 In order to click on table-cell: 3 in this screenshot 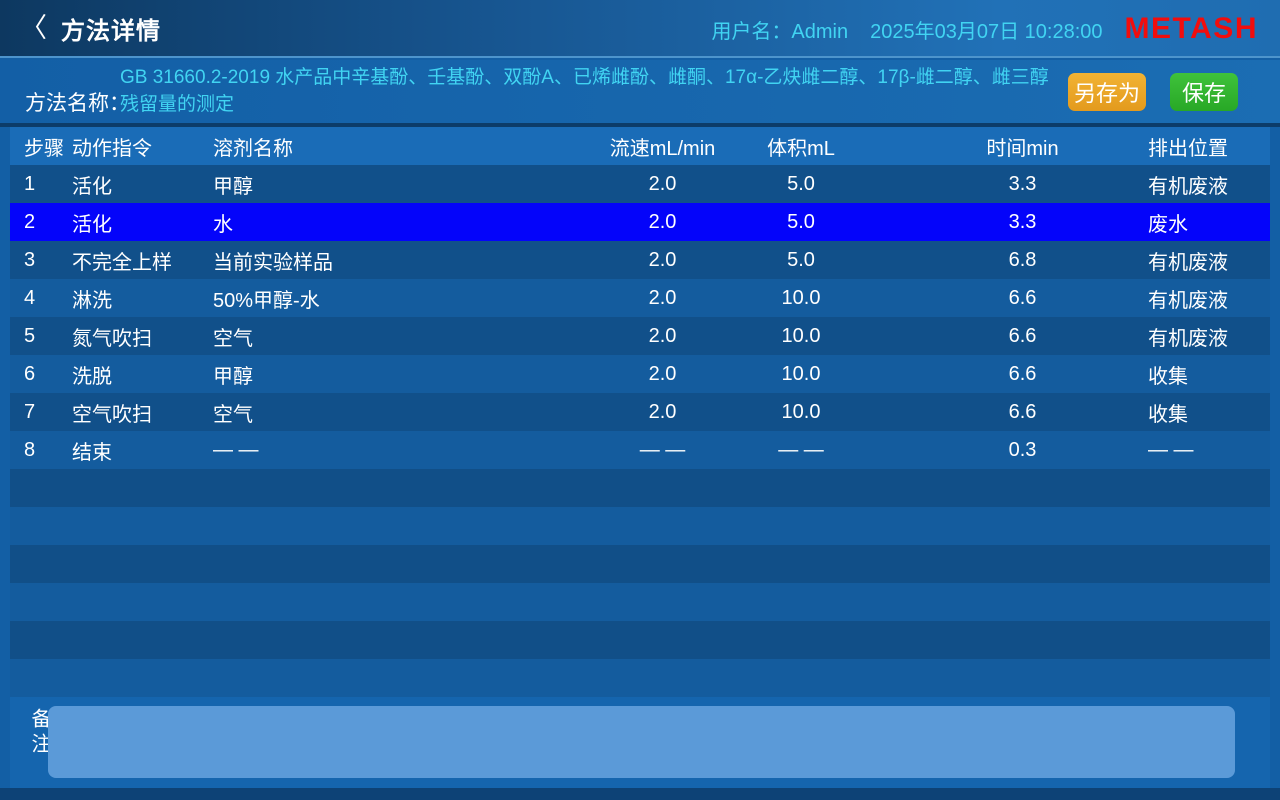, I will do `click(30, 259)`.